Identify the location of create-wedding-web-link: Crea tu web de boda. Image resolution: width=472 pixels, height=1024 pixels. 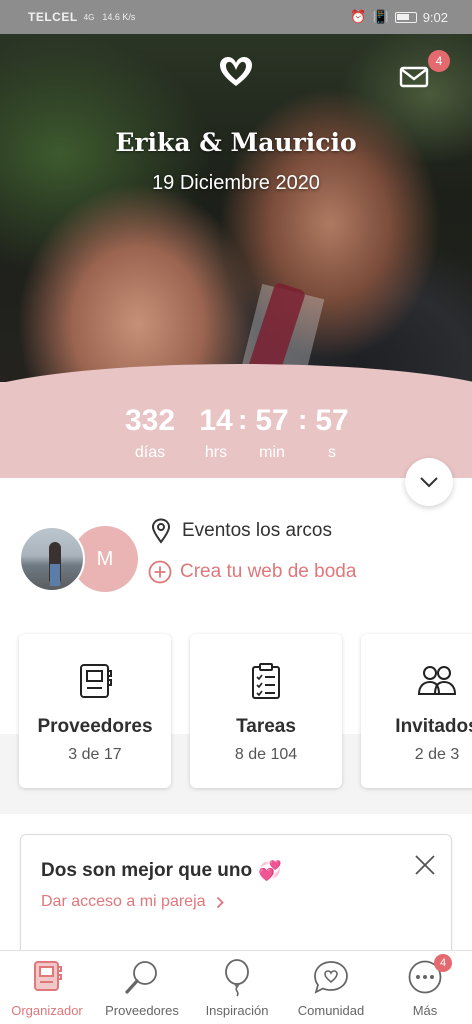
(252, 572).